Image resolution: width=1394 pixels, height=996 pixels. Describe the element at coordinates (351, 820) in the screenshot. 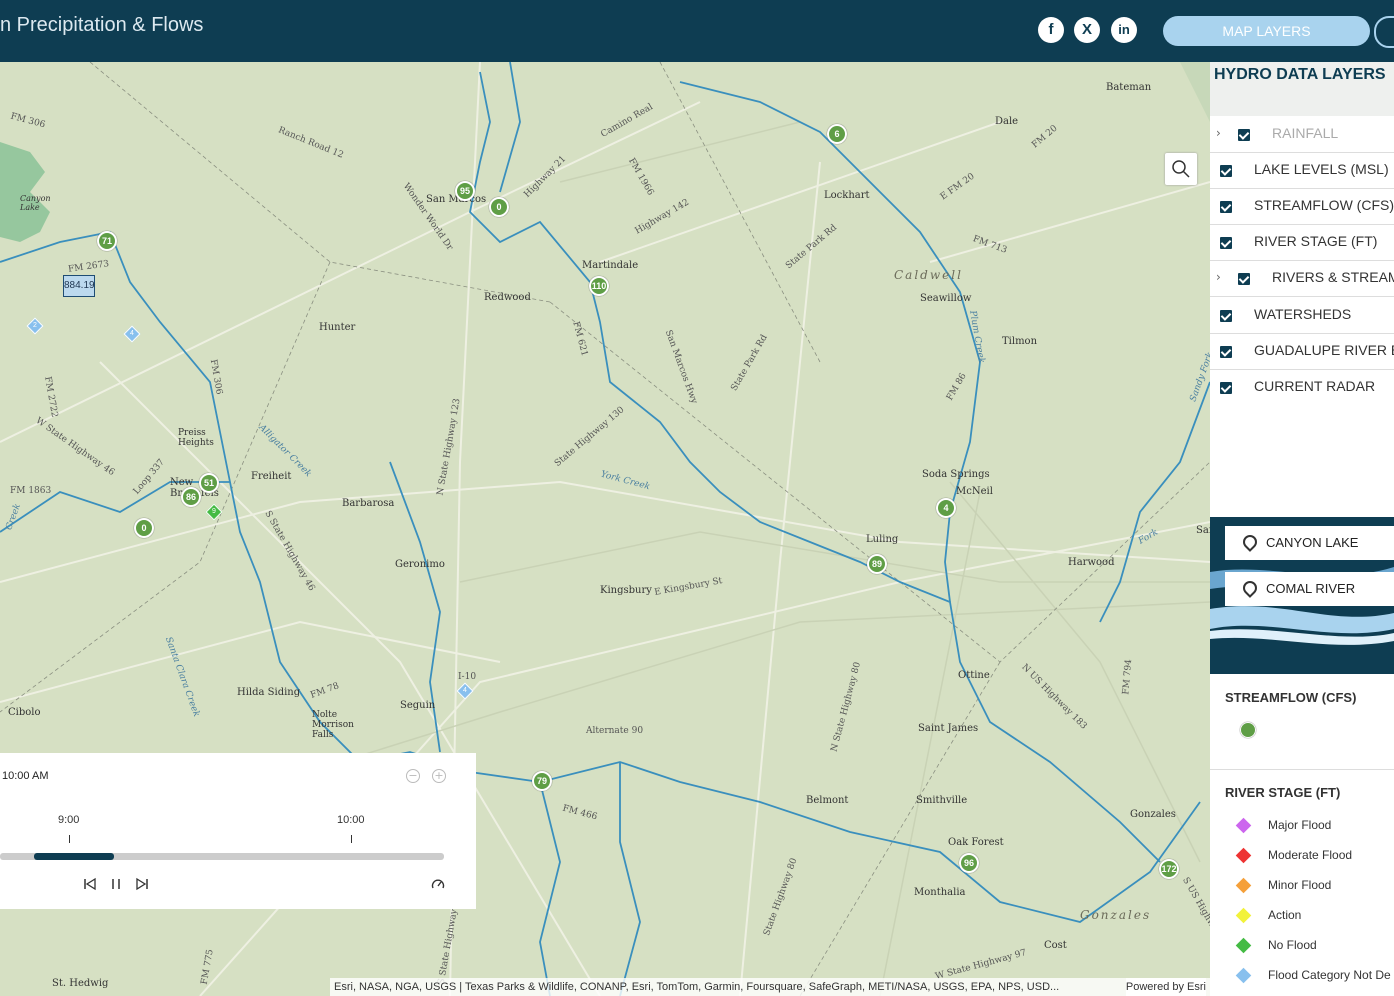

I see `tick-label: 10:00` at that location.